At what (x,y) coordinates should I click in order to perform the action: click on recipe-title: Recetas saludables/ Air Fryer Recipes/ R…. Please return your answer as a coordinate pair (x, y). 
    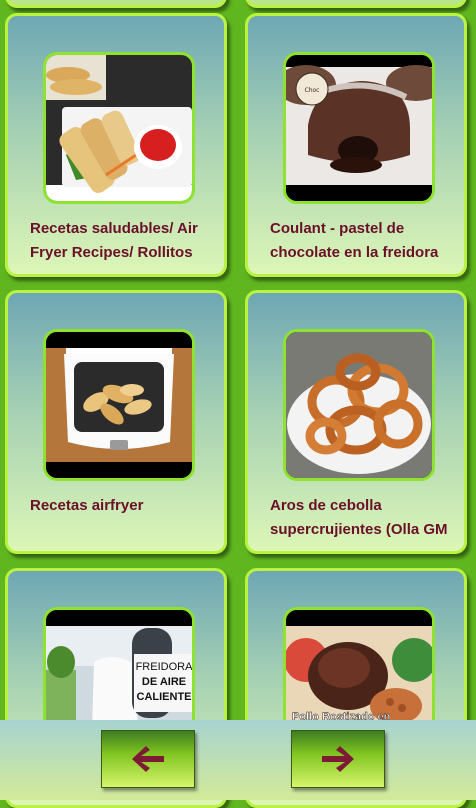
    Looking at the image, I should click on (122, 241).